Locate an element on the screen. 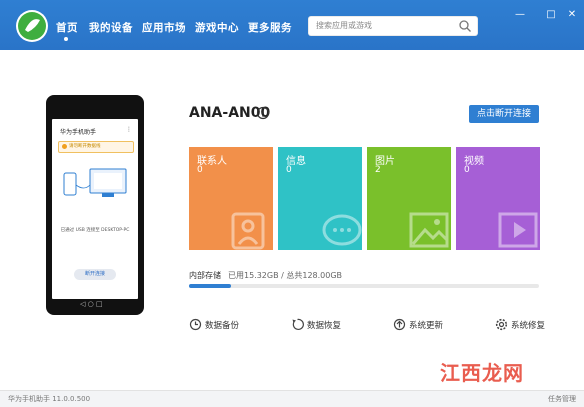 The height and width of the screenshot is (407, 584). restore-label: 数据恢复 is located at coordinates (324, 326).